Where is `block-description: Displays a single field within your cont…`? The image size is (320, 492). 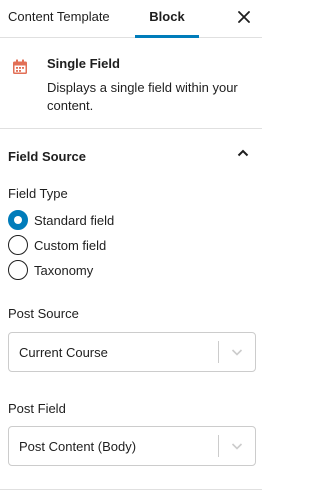
block-description: Displays a single field within your cont… is located at coordinates (142, 96).